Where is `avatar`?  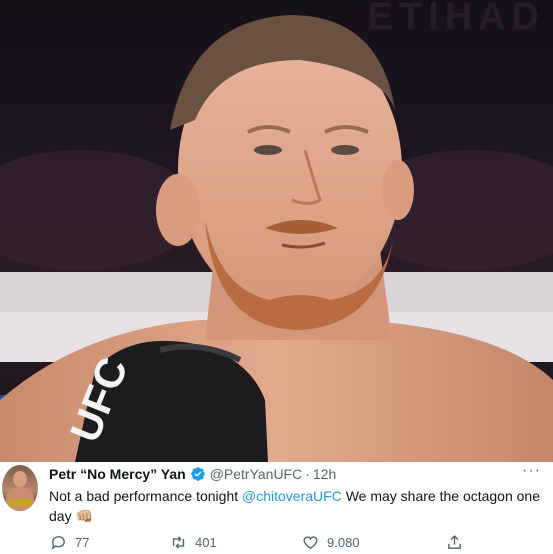
avatar is located at coordinates (20, 488).